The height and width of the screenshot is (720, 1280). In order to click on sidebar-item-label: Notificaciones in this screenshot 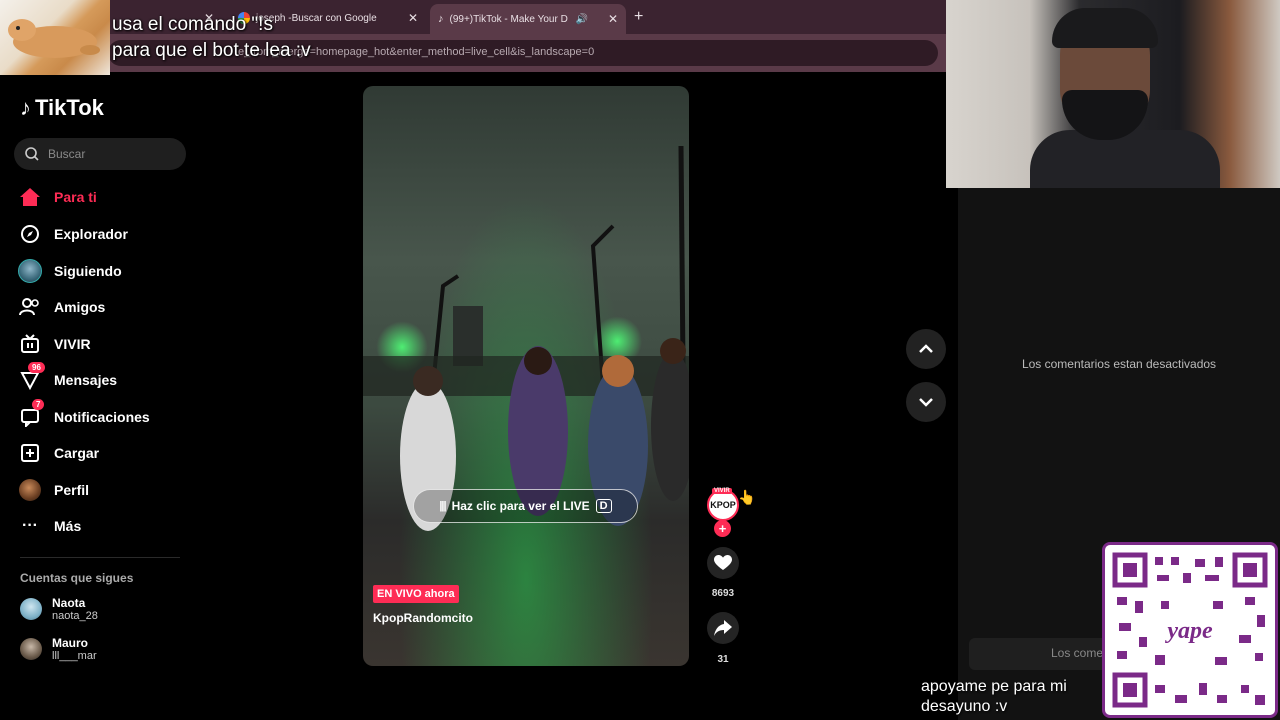, I will do `click(102, 417)`.